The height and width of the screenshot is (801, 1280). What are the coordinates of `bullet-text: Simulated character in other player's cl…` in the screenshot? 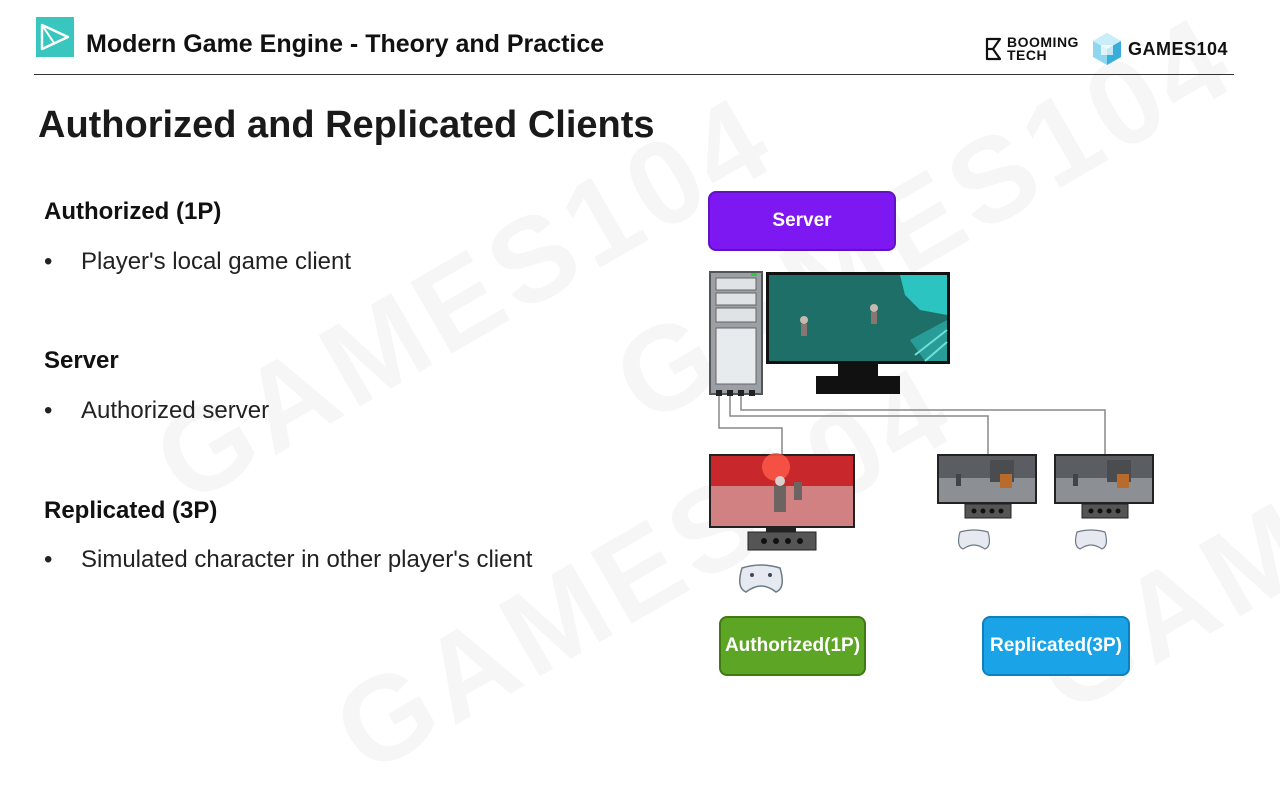 It's located at (307, 559).